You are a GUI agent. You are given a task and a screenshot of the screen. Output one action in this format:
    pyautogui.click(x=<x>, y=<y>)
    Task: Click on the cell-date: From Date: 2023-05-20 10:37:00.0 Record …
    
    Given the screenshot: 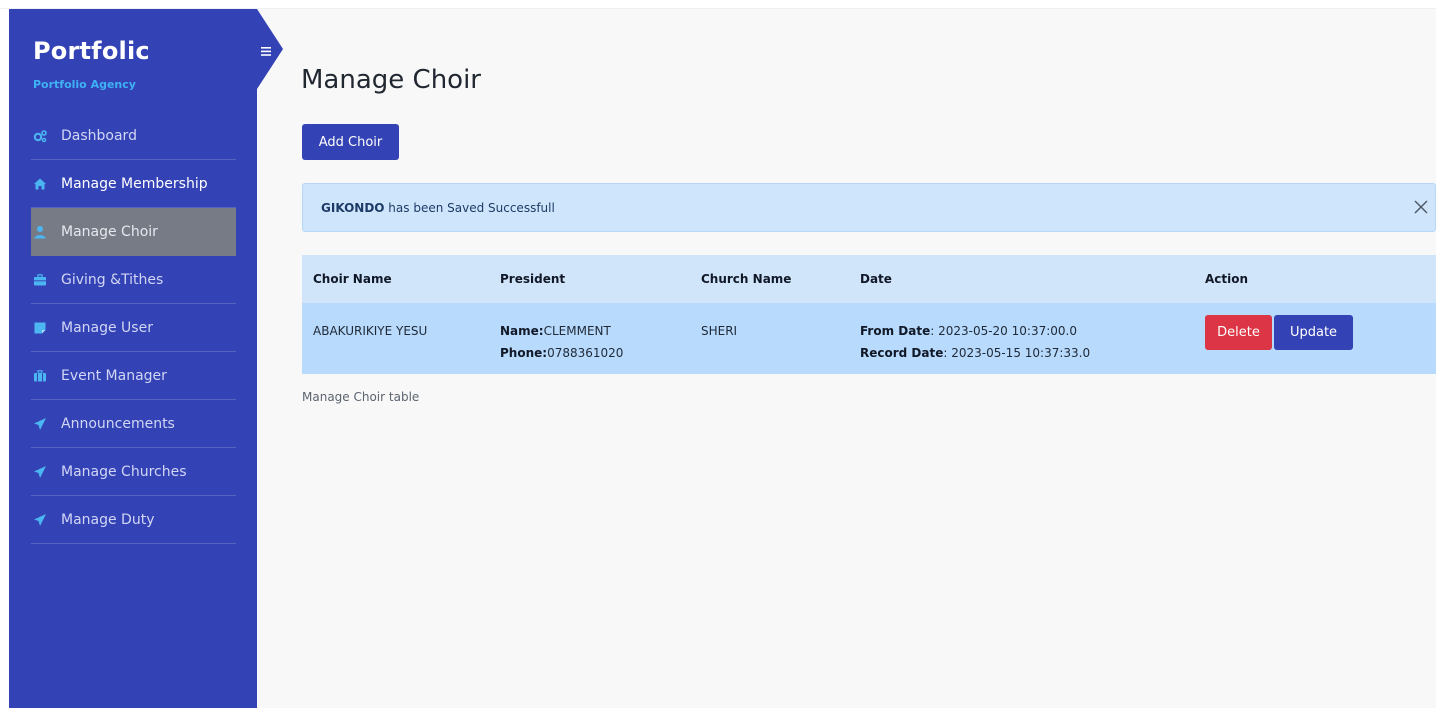 What is the action you would take?
    pyautogui.click(x=1021, y=338)
    